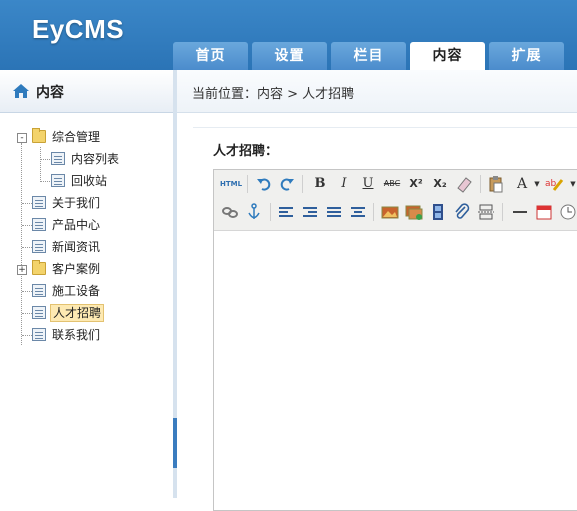  Describe the element at coordinates (368, 56) in the screenshot. I see `tab-columns: 栏目` at that location.